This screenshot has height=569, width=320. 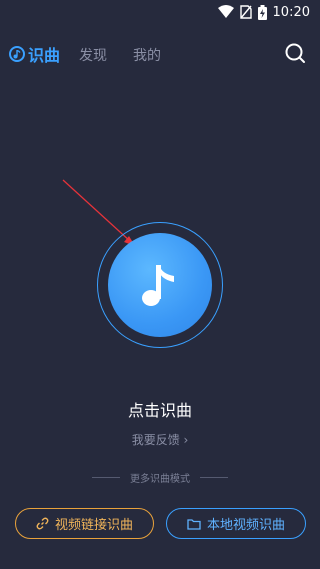 I want to click on local-video-recognize-button: 本地视频识曲, so click(x=236, y=523).